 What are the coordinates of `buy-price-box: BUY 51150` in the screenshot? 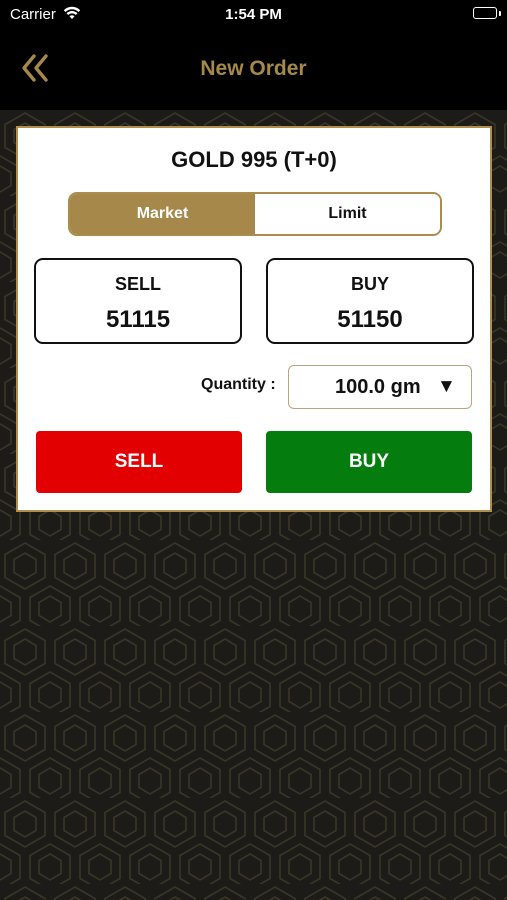 It's located at (370, 301).